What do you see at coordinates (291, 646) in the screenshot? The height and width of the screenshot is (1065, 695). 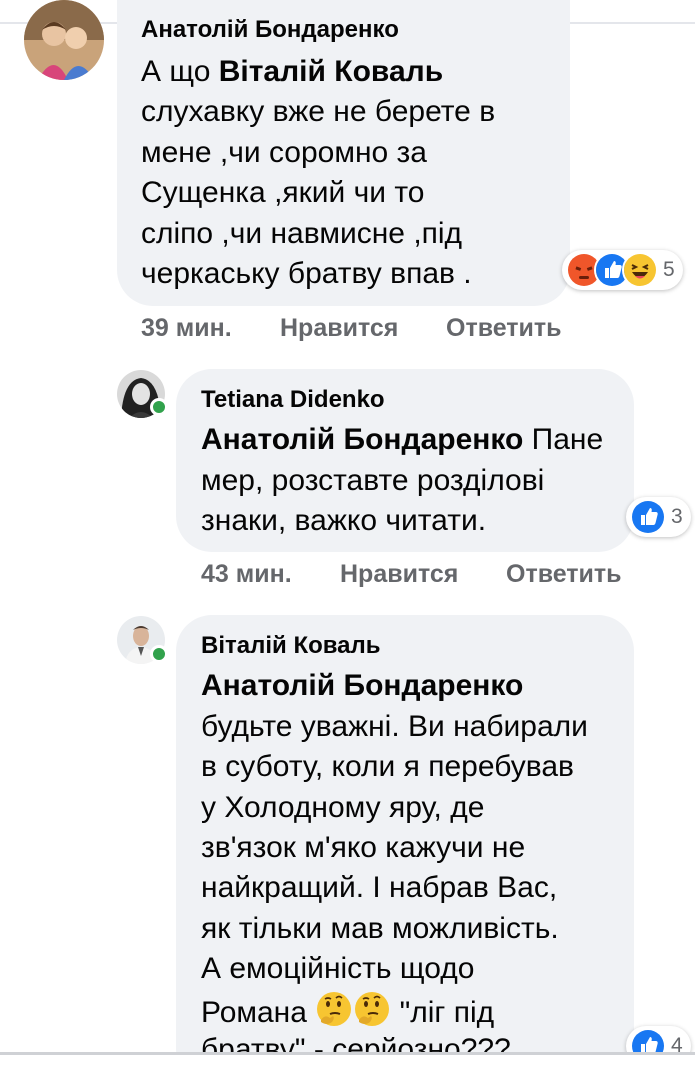 I see `comment-author-3: Віталій Коваль` at bounding box center [291, 646].